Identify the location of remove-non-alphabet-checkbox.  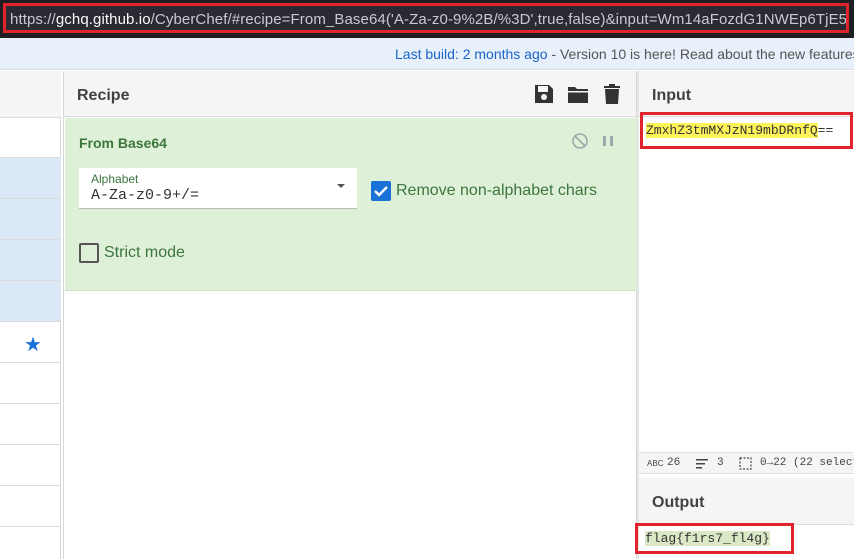
(381, 191).